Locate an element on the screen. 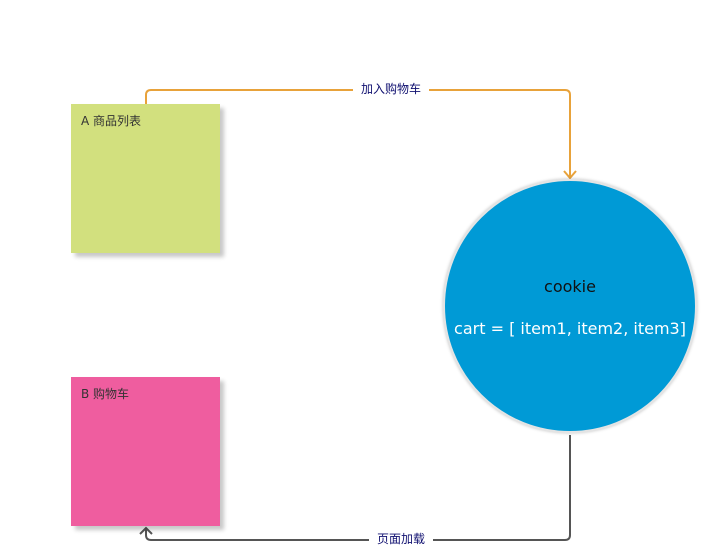 This screenshot has width=705, height=553. cookie-title: cookie is located at coordinates (570, 286).